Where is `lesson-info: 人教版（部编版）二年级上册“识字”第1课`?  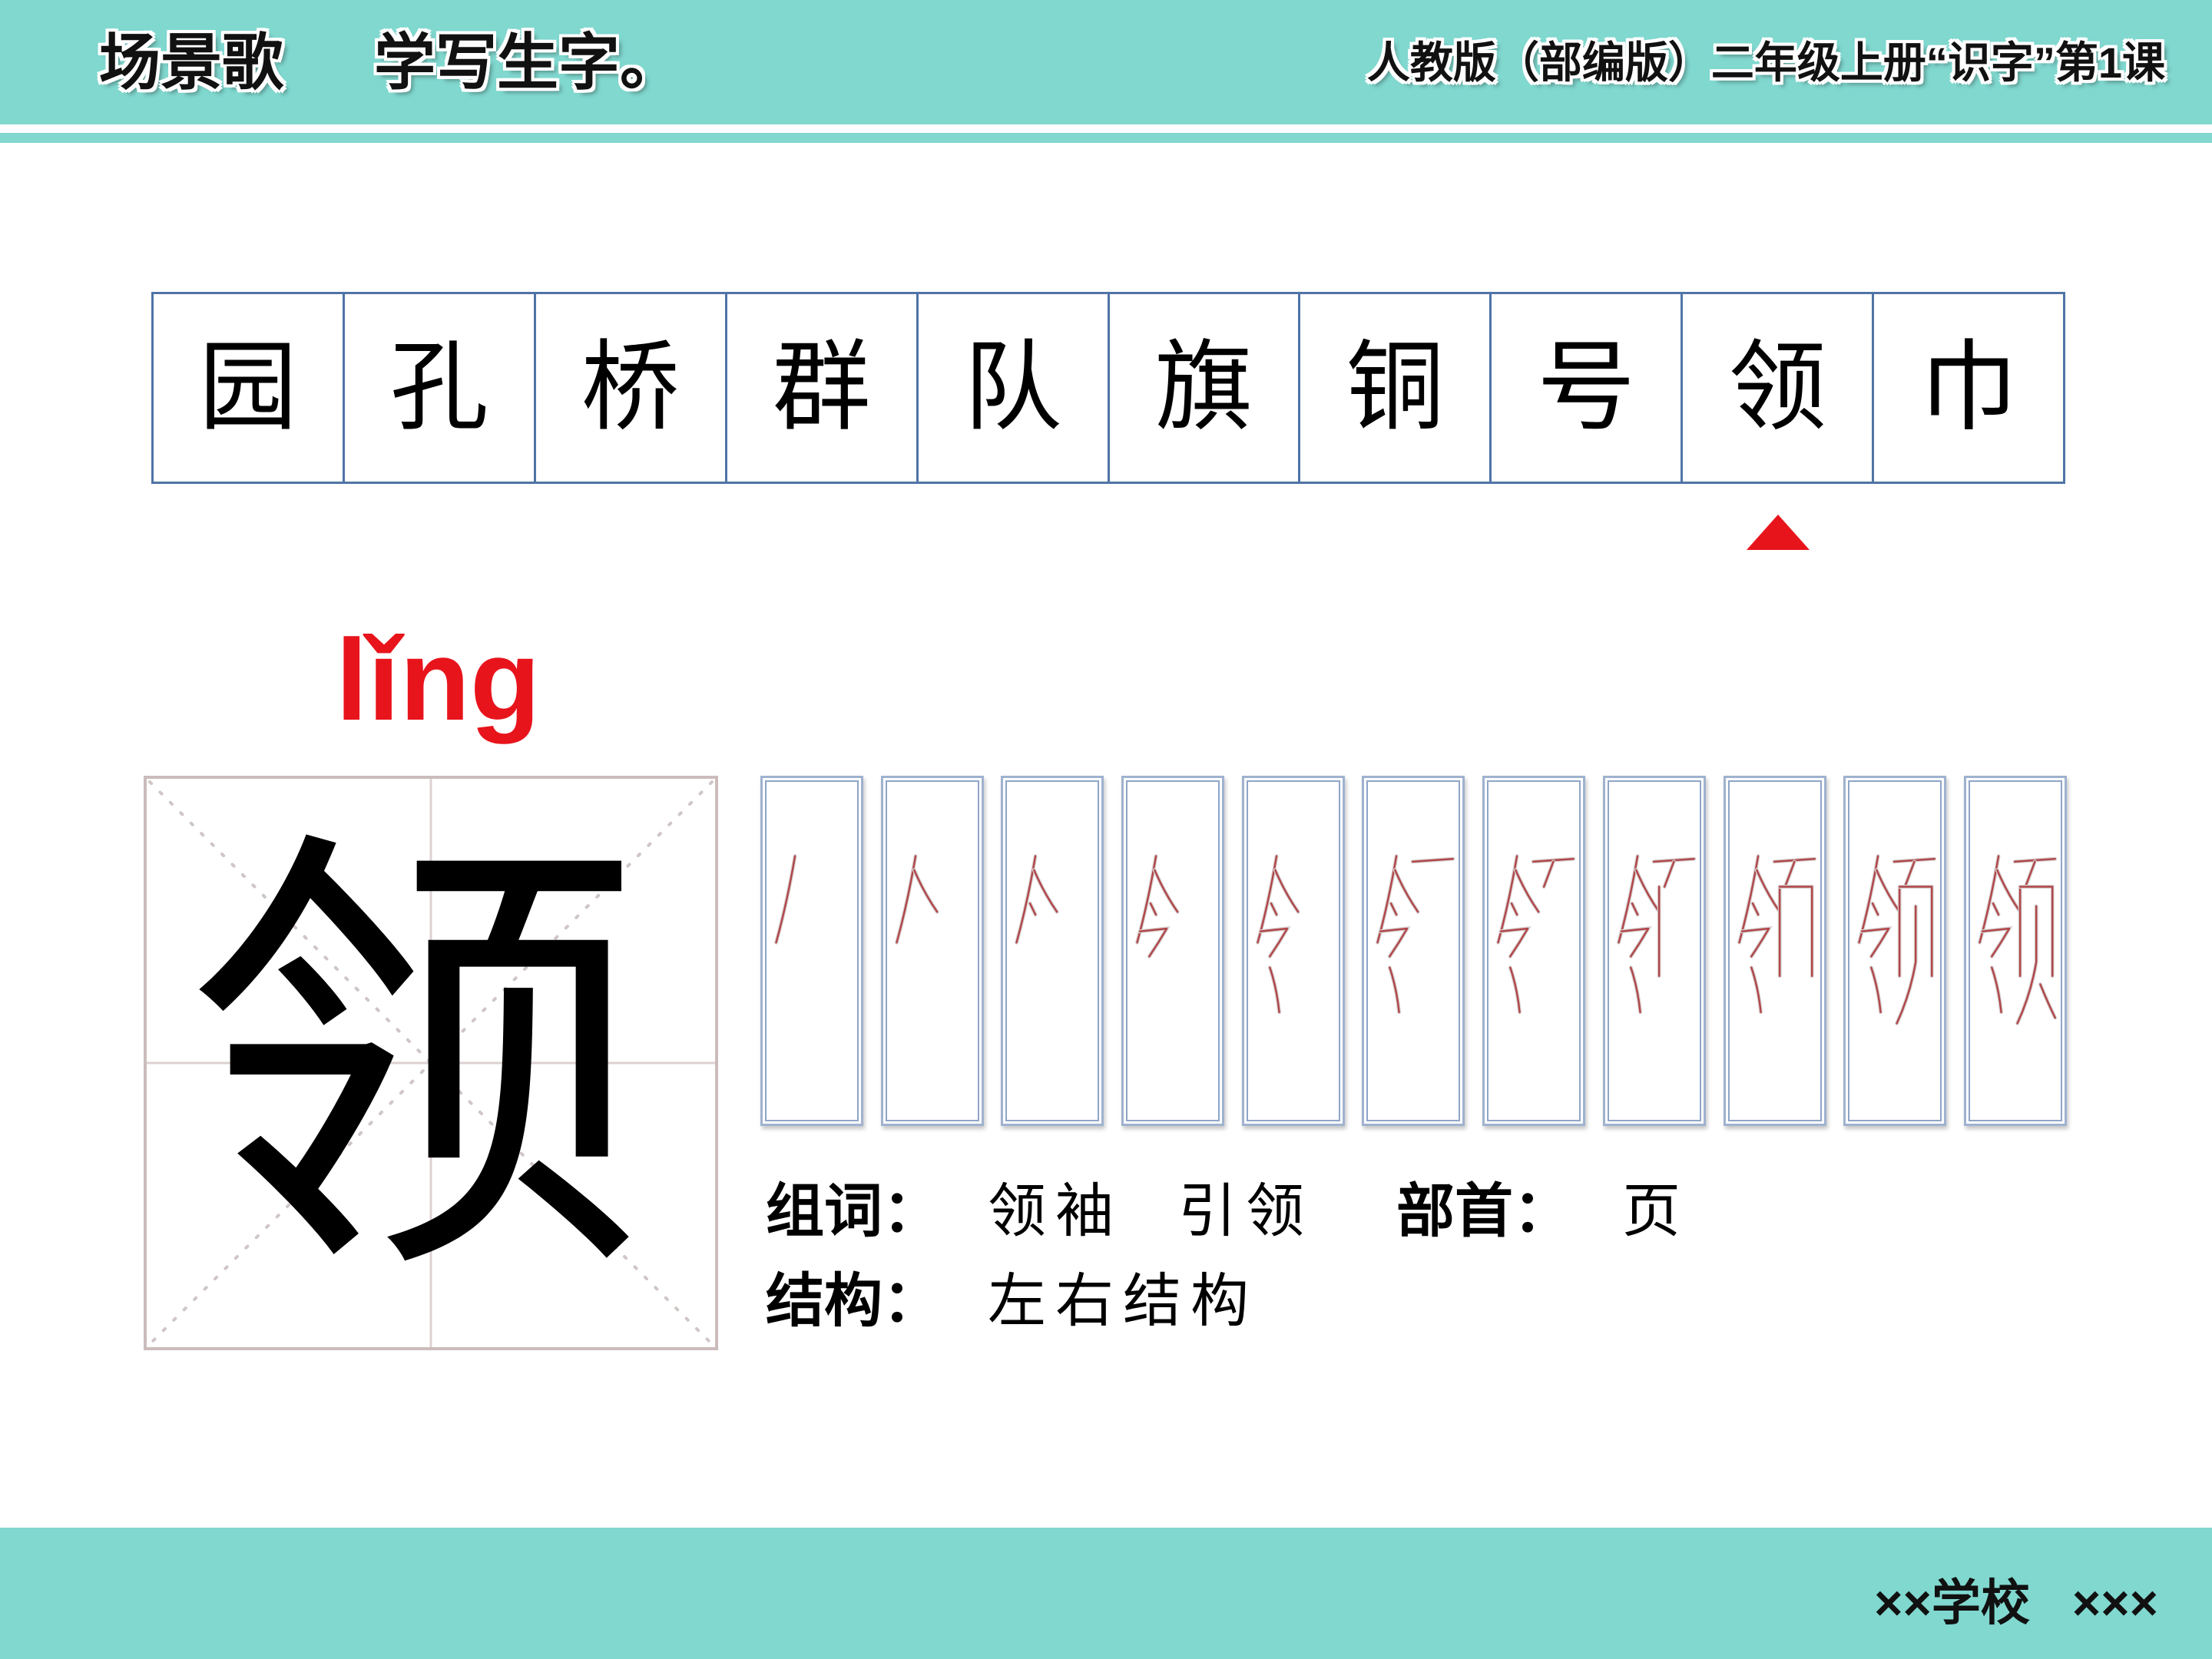 lesson-info: 人教版（部编版）二年级上册“识字”第1课 is located at coordinates (1766, 63).